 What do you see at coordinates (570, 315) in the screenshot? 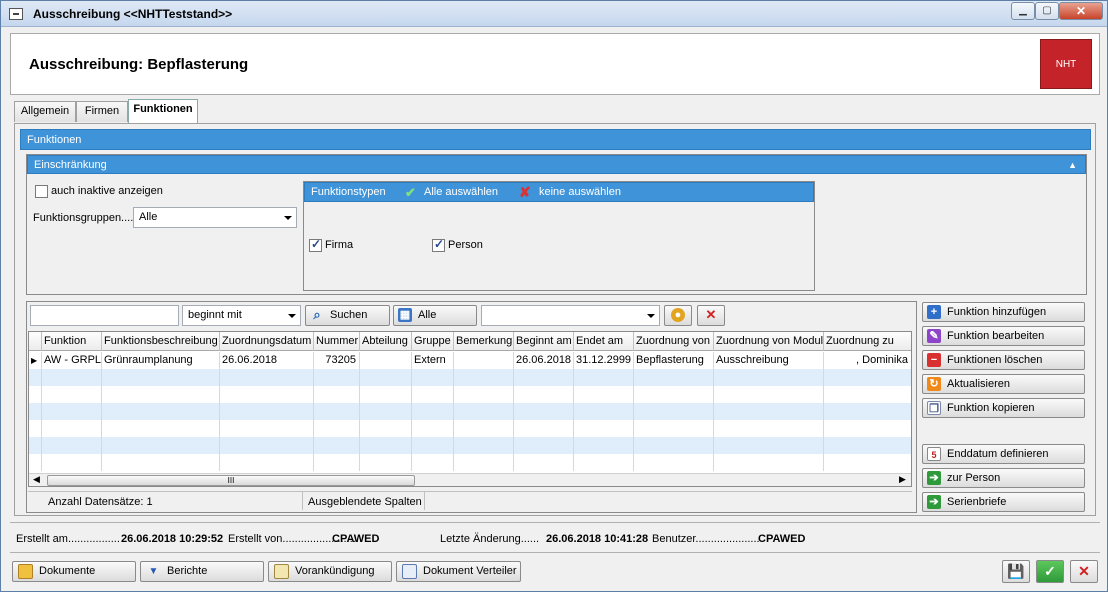
I see `filter-select` at bounding box center [570, 315].